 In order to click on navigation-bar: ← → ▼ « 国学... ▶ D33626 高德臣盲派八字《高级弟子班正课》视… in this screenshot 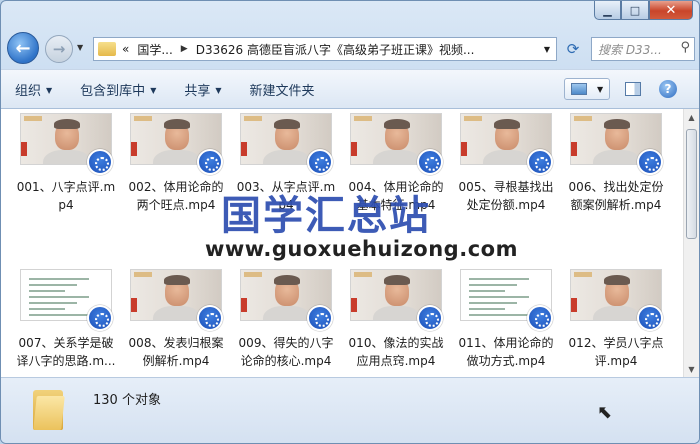, I will do `click(350, 48)`.